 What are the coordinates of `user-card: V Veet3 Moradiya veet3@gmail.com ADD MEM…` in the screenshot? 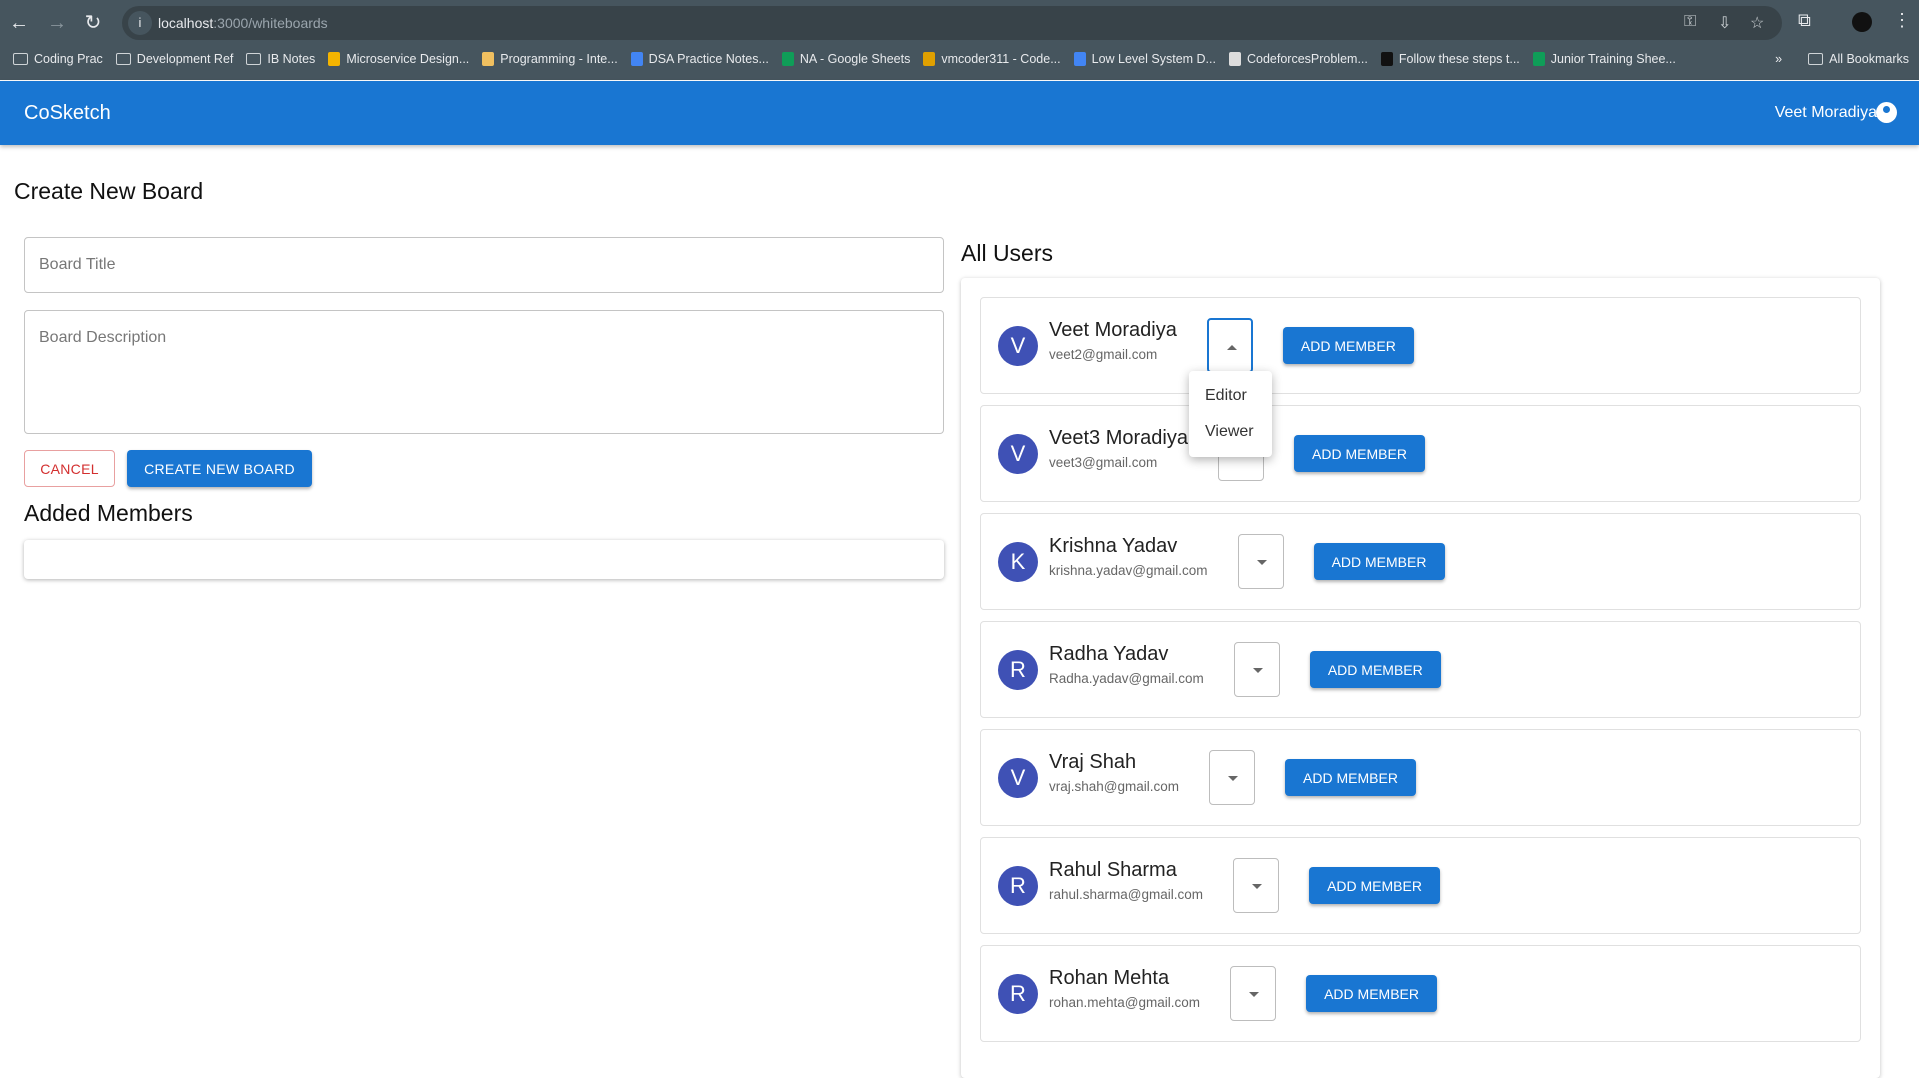 It's located at (1420, 453).